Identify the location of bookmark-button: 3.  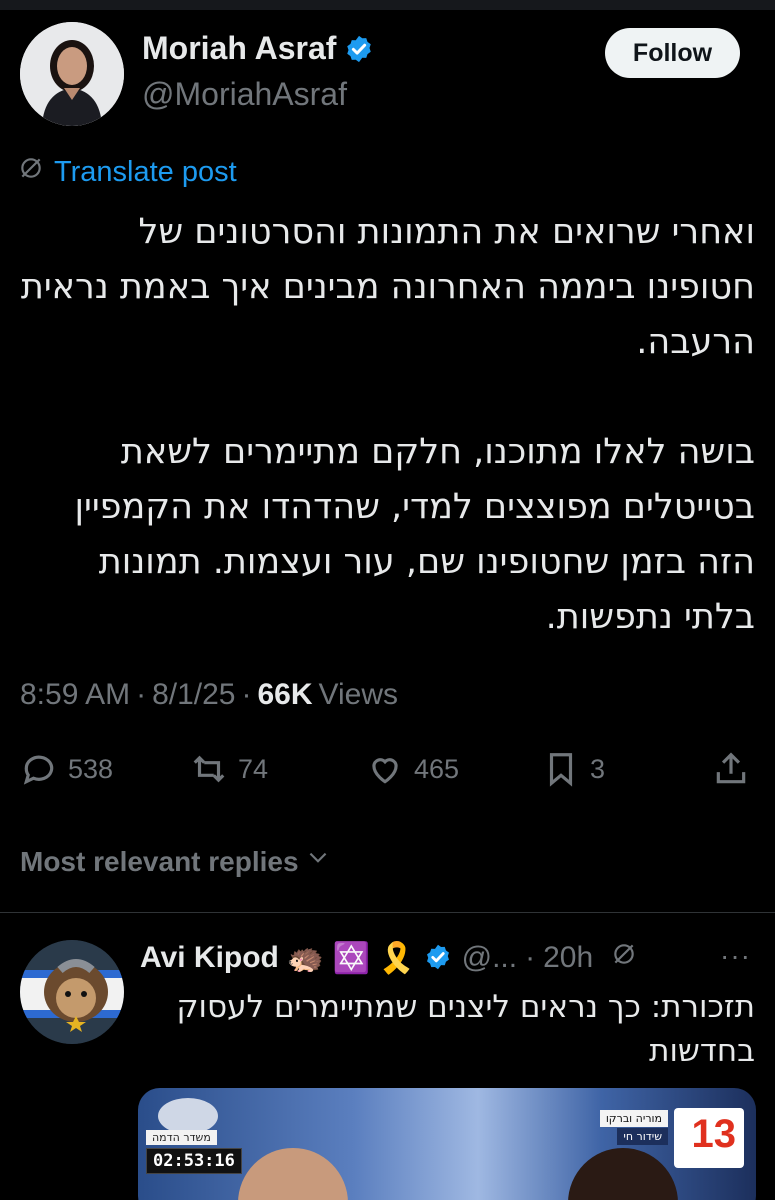
(573, 769).